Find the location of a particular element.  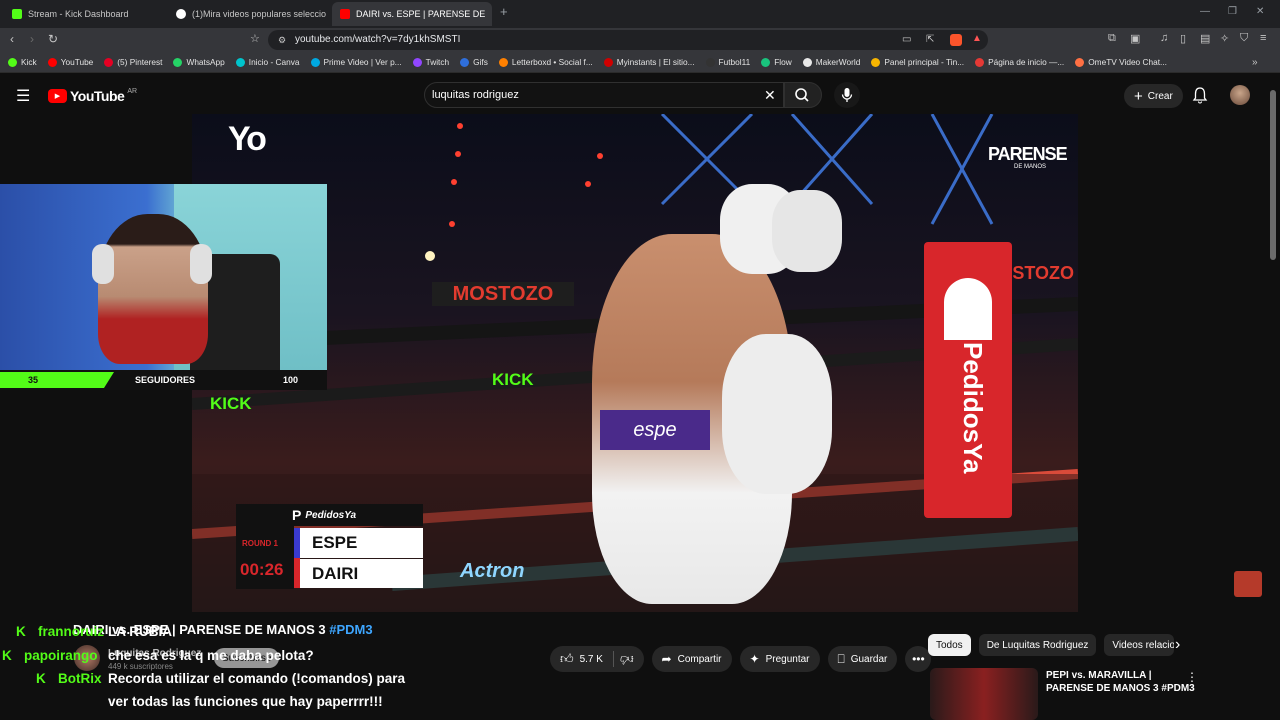

bookmark-star-icon: ☆ is located at coordinates (255, 38).